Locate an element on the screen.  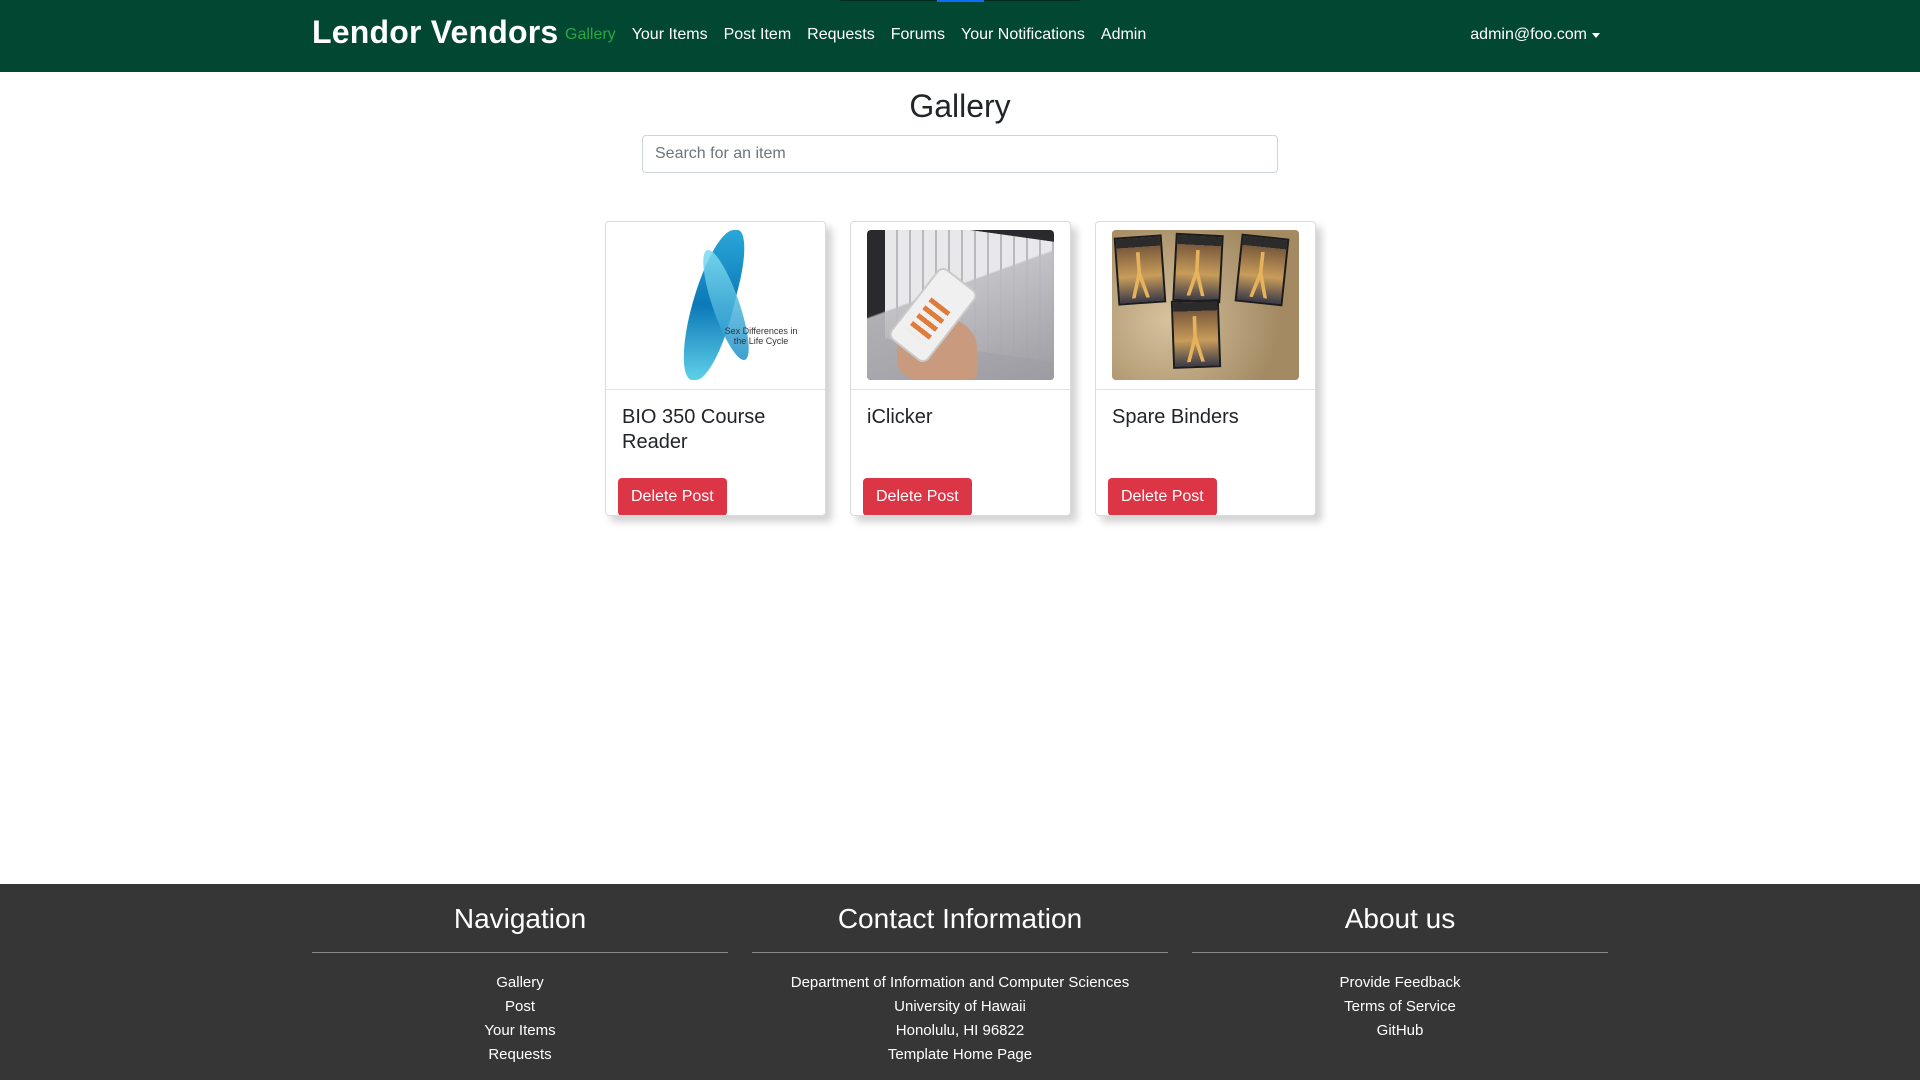
nav-link-admin: Admin is located at coordinates (1123, 35).